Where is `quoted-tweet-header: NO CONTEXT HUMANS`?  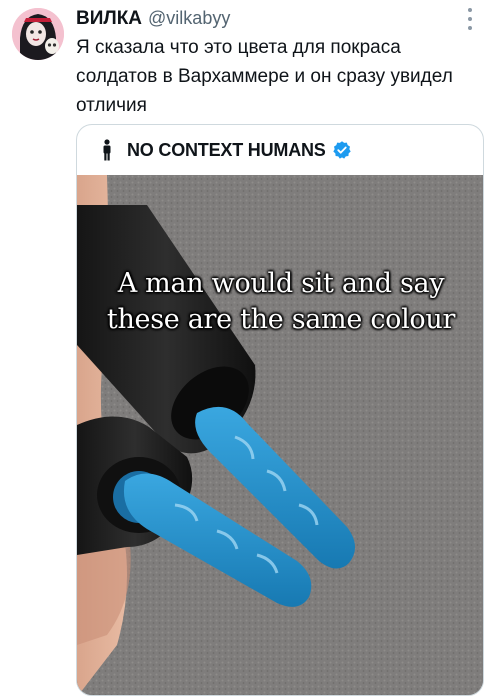 quoted-tweet-header: NO CONTEXT HUMANS is located at coordinates (280, 150).